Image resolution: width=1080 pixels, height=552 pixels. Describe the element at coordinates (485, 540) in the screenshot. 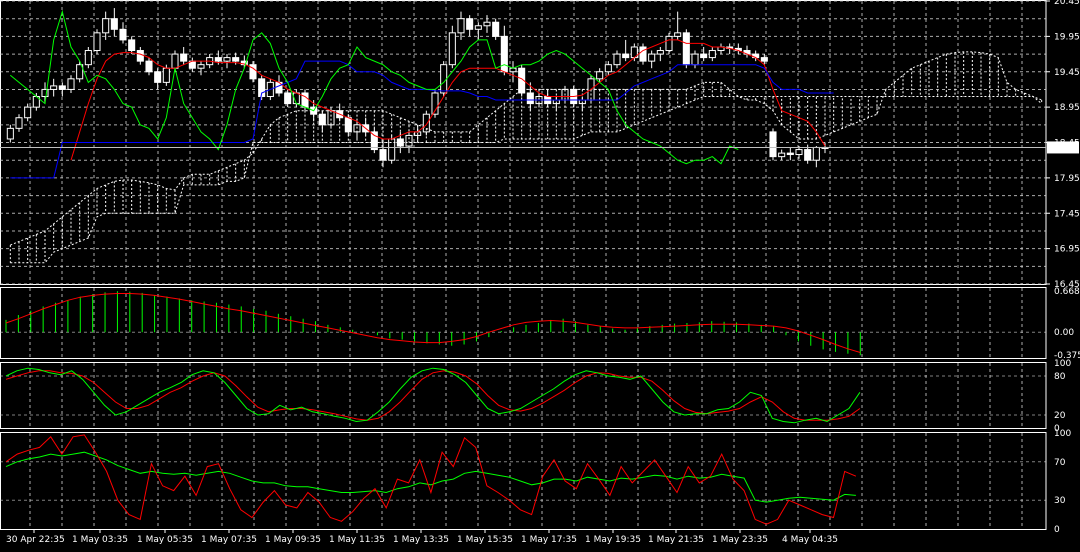

I see `time-axis-label: 1 May 15:35` at that location.